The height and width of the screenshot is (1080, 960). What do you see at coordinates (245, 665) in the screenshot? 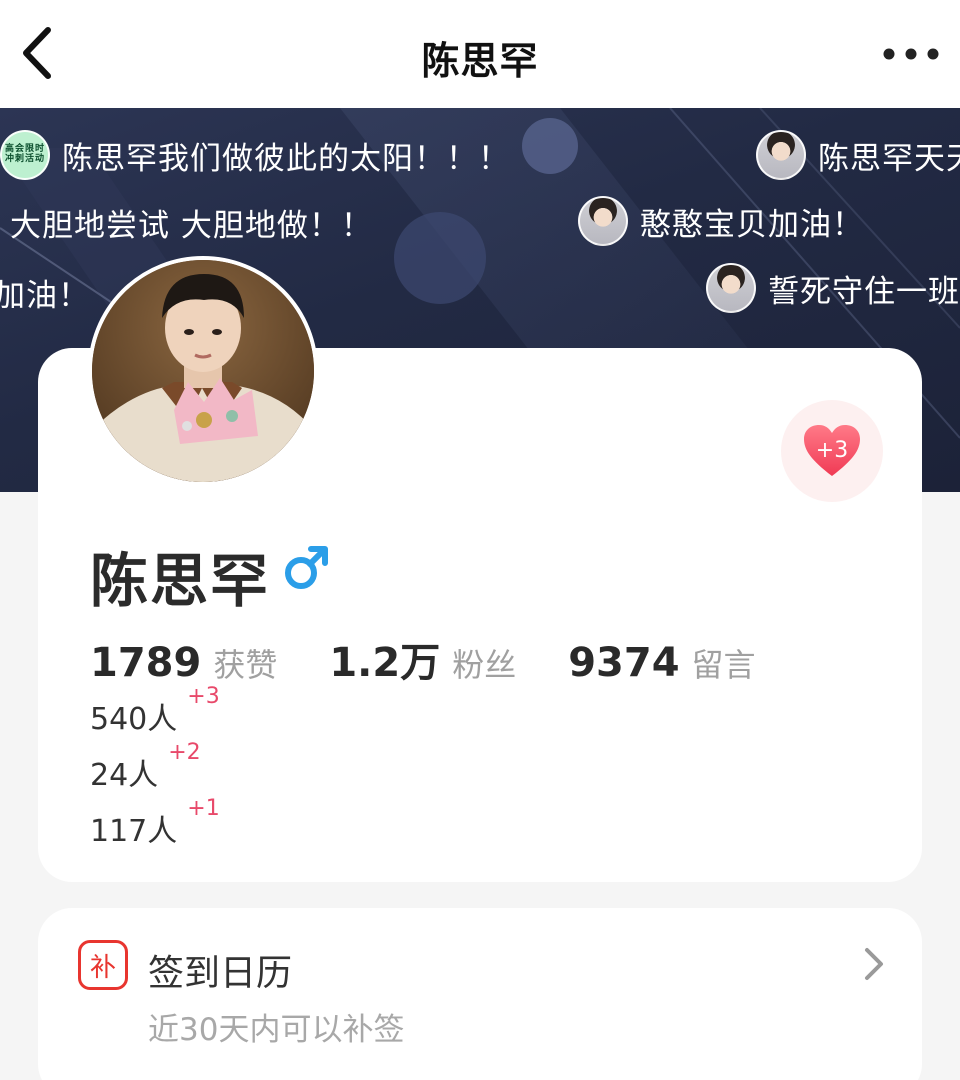
I see `stat-label: 获赞` at bounding box center [245, 665].